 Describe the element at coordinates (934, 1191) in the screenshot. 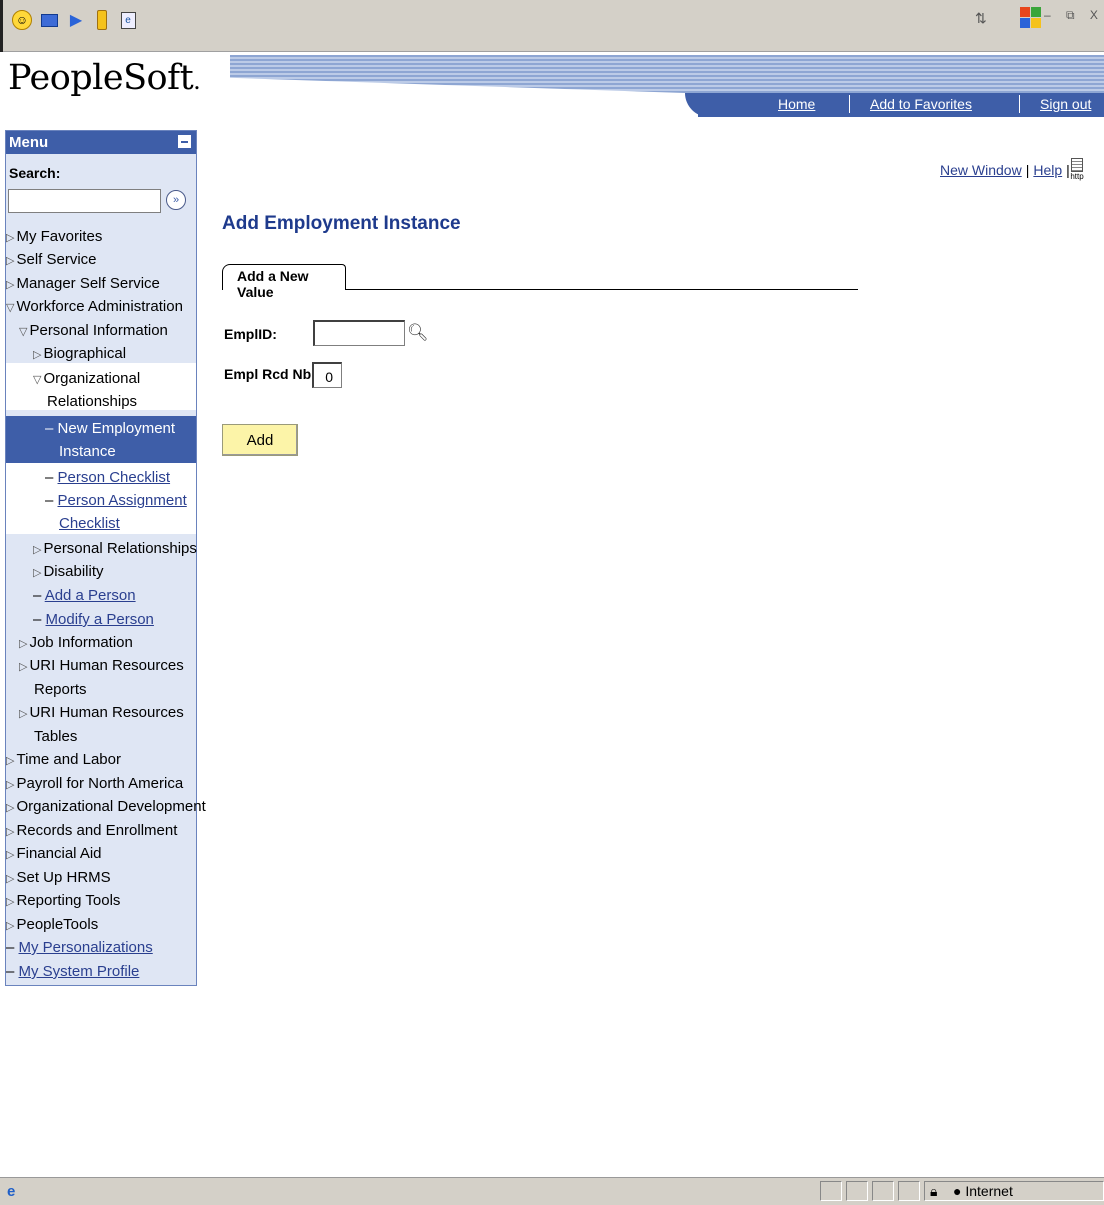

I see `lock-icon: 🔒︎` at that location.